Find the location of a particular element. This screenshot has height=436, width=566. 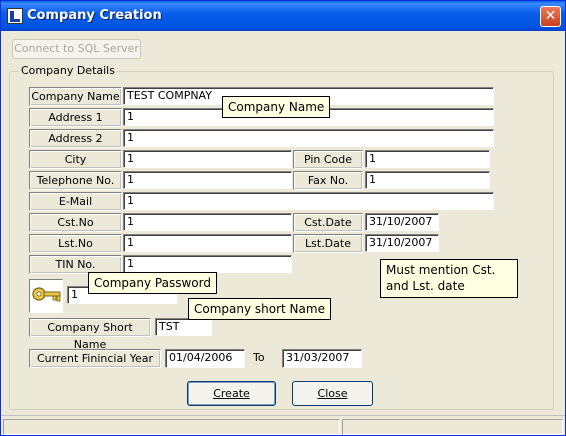

lst-no-label: Lst.No is located at coordinates (75, 243).